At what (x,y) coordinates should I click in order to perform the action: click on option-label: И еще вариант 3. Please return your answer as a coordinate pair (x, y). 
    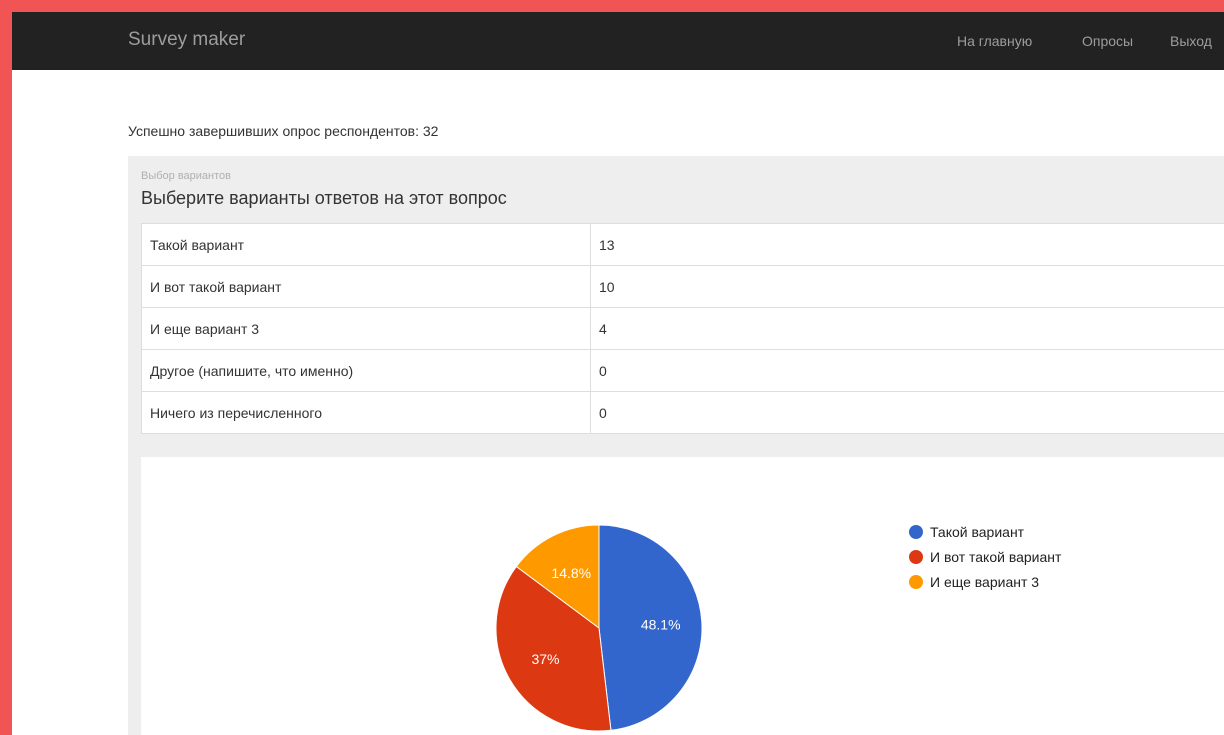
    Looking at the image, I should click on (366, 328).